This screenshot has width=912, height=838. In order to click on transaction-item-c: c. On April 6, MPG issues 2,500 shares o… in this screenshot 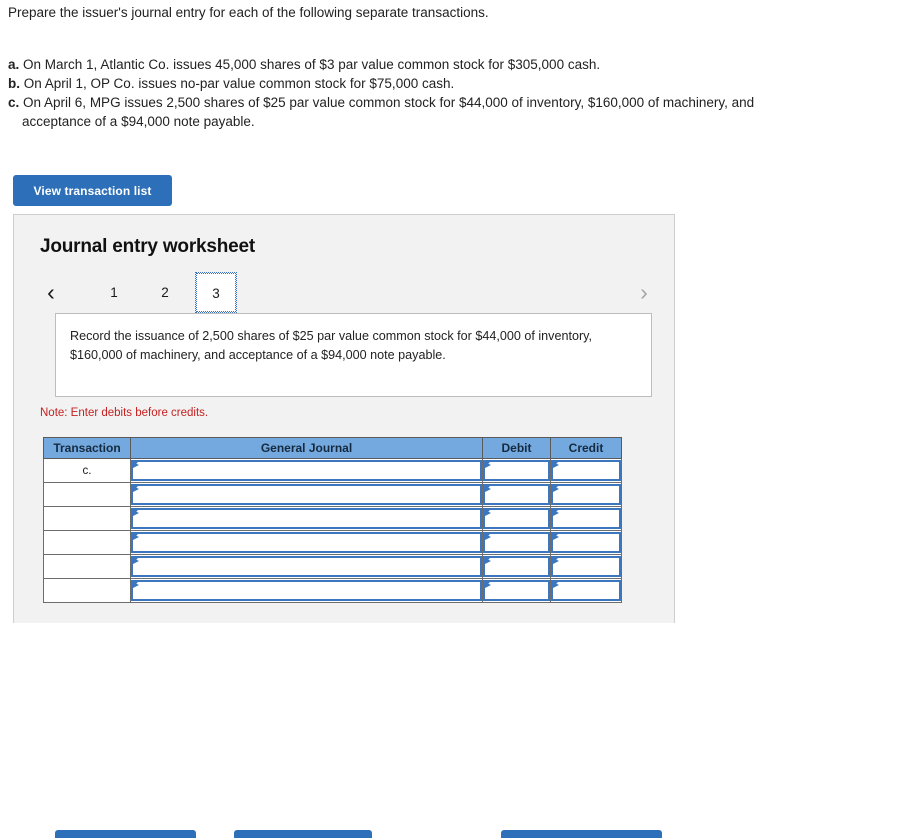, I will do `click(453, 102)`.